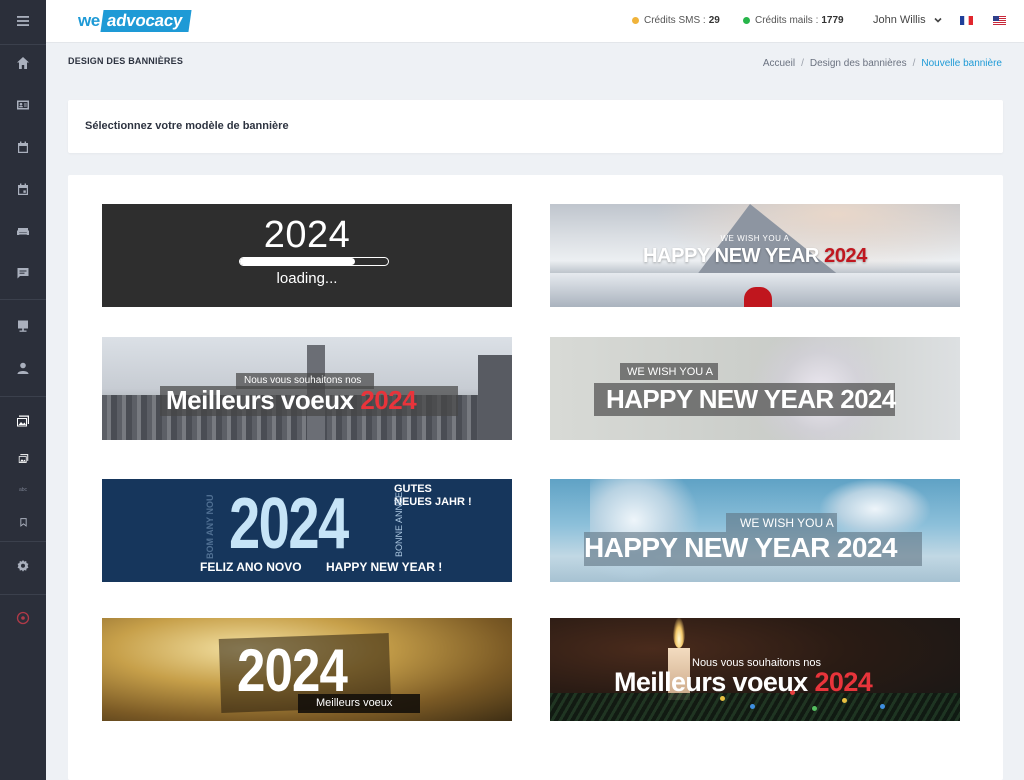  Describe the element at coordinates (433, 502) in the screenshot. I see `banner-gutes-line2: NEUES JAHR !` at that location.